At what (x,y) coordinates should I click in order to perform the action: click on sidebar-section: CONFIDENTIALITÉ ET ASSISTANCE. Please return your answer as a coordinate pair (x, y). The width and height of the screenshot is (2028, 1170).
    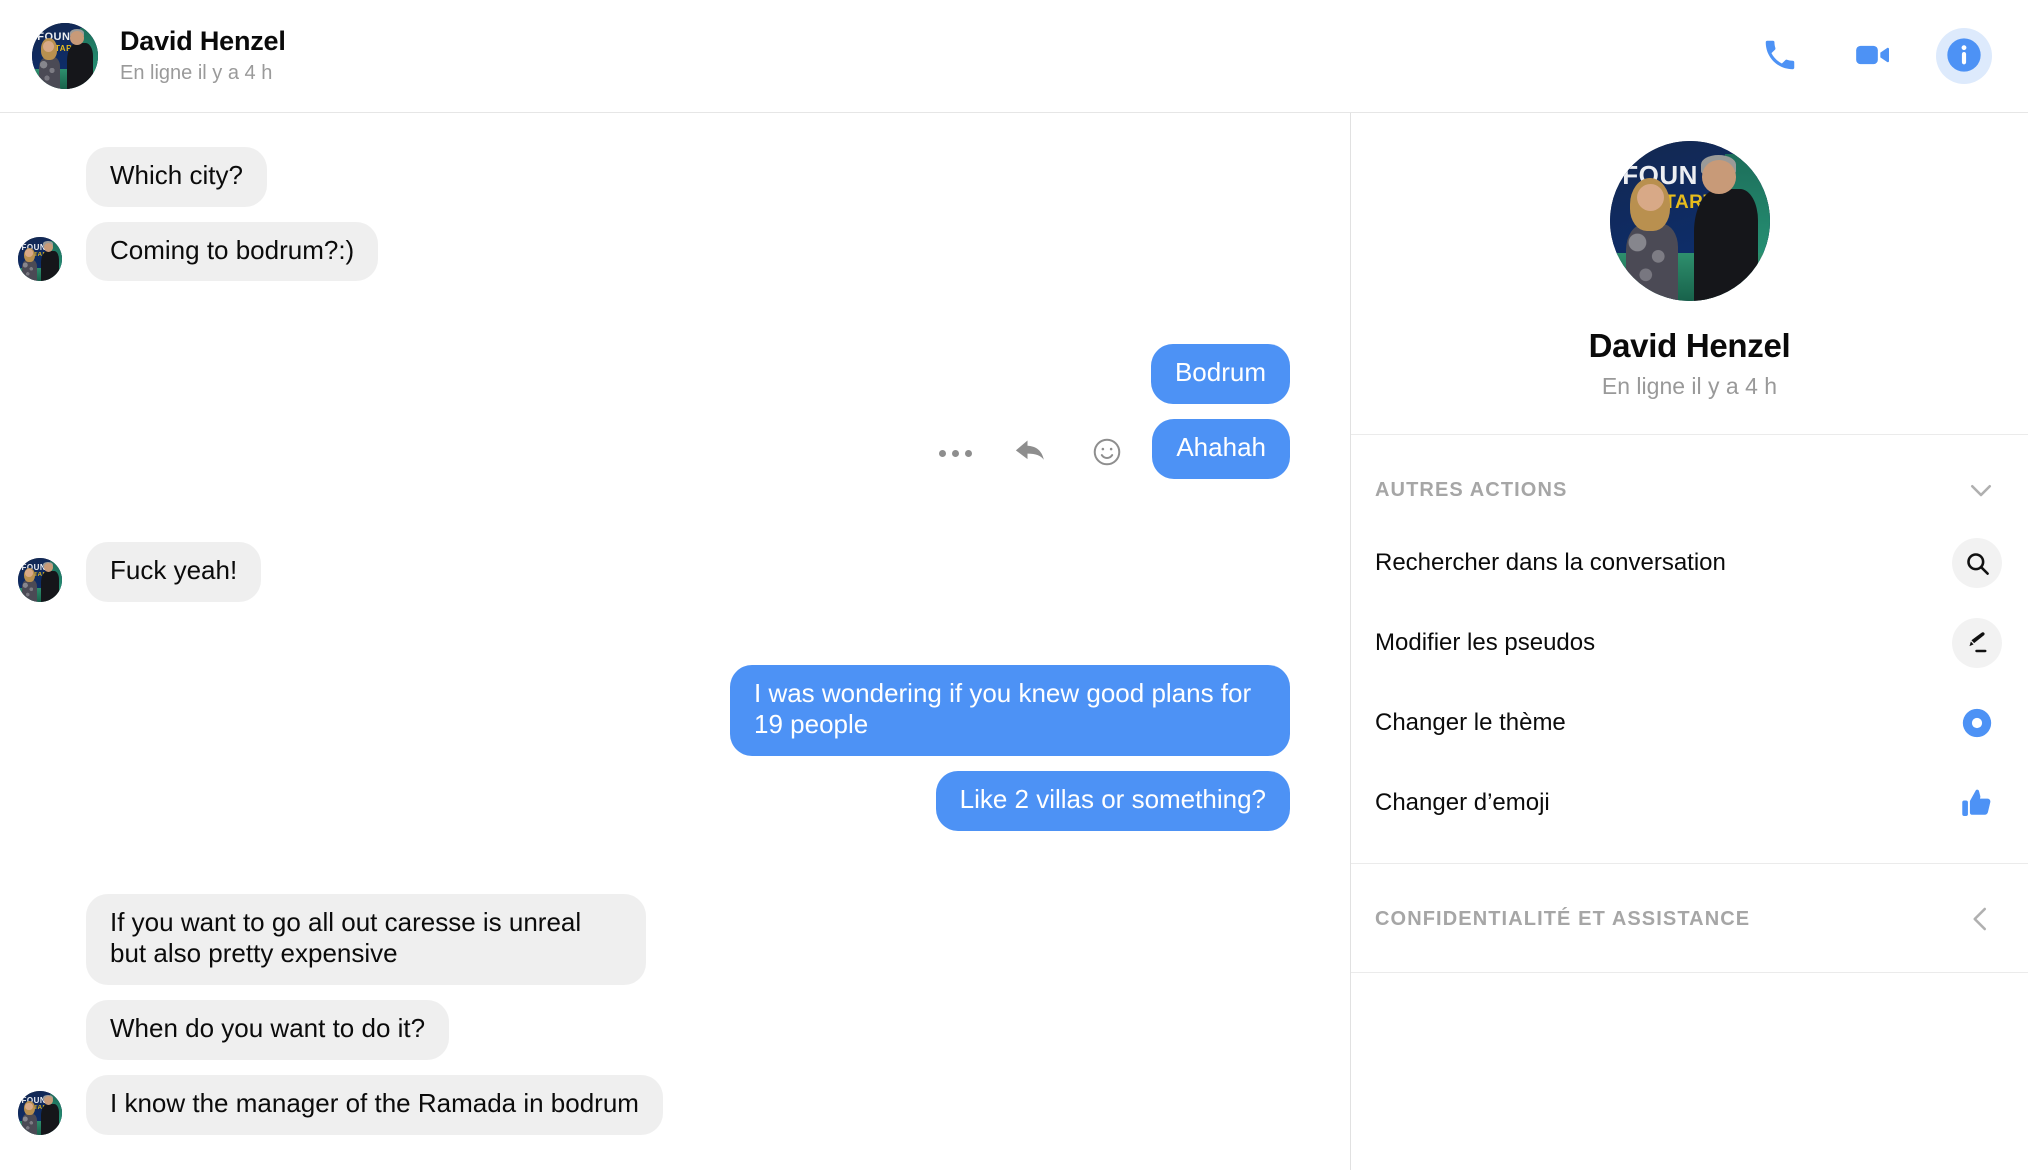
    Looking at the image, I should click on (1689, 918).